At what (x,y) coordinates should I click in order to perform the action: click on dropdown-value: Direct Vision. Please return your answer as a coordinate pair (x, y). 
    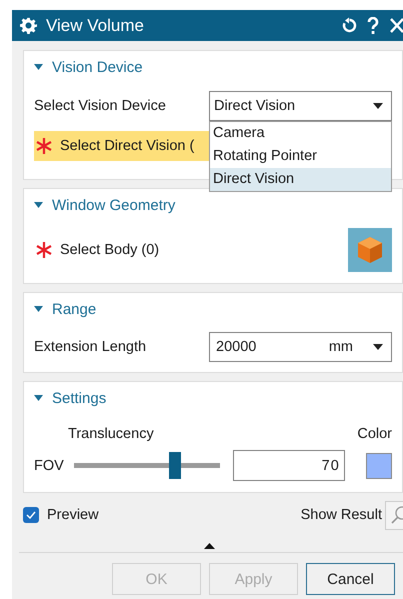
    Looking at the image, I should click on (255, 106).